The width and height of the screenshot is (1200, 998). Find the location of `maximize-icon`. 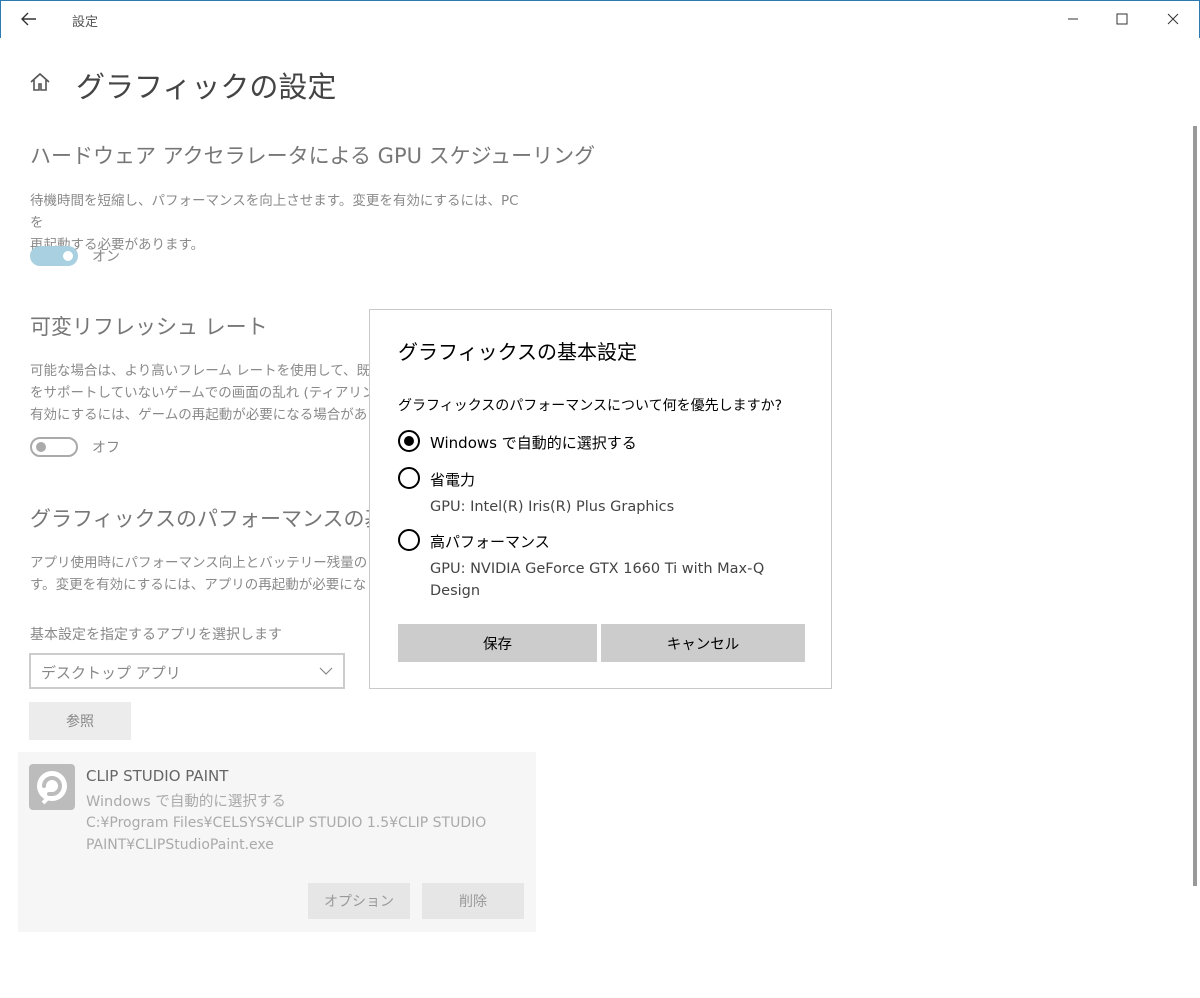

maximize-icon is located at coordinates (1122, 19).